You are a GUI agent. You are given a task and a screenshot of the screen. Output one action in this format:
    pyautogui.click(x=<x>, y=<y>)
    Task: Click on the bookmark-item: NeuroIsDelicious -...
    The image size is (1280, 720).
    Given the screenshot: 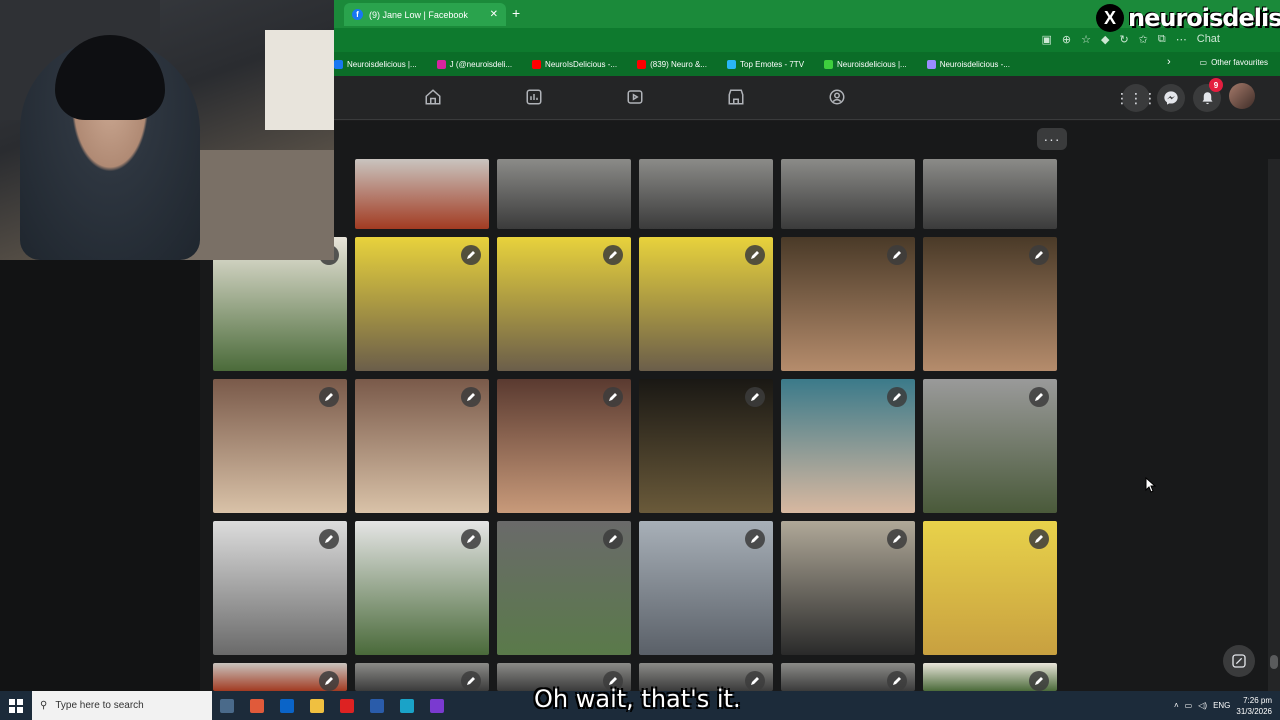 What is the action you would take?
    pyautogui.click(x=574, y=64)
    